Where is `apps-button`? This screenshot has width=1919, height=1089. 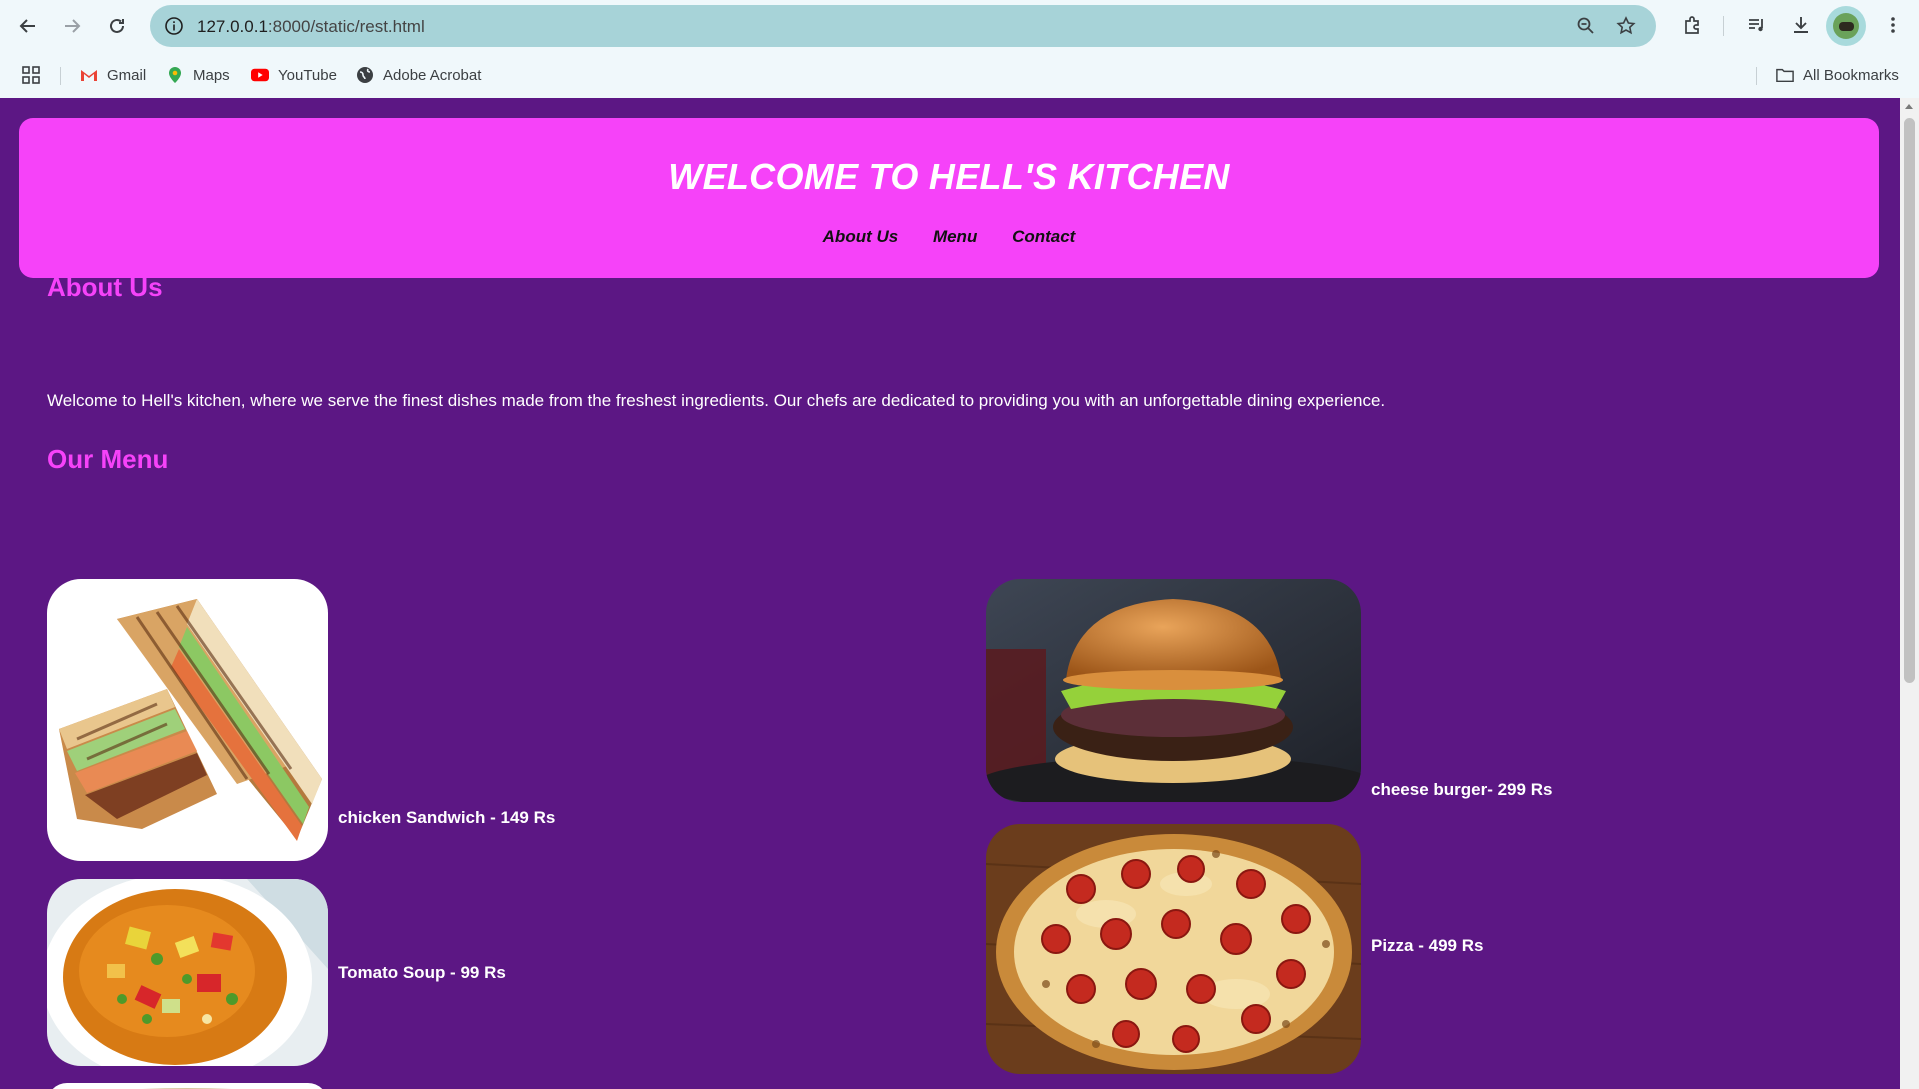
apps-button is located at coordinates (31, 75).